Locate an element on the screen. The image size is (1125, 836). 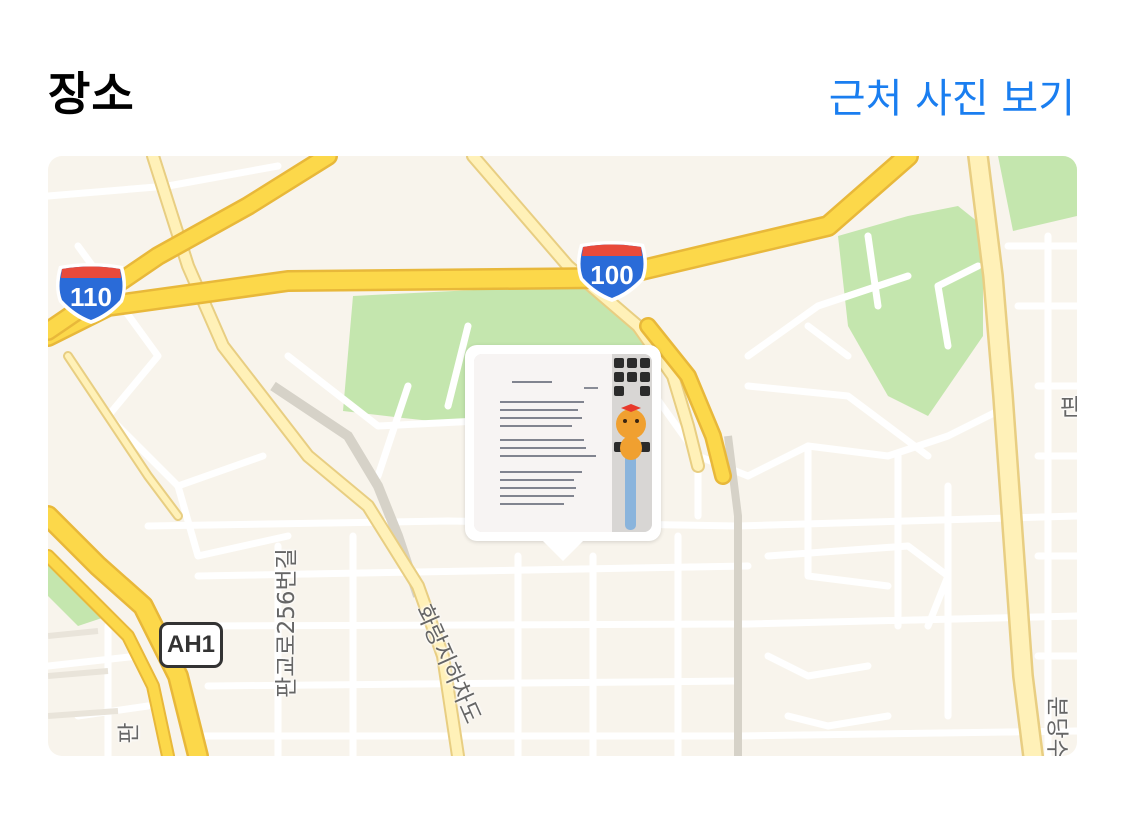
highway-shield-100: 100 is located at coordinates (612, 272).